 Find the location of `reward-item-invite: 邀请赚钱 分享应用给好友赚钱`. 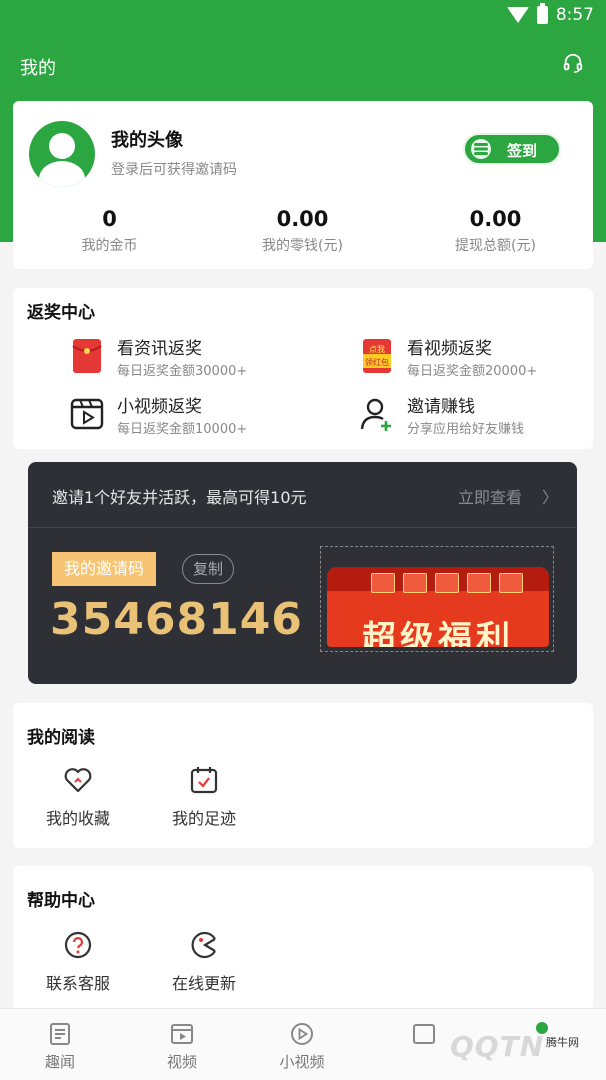

reward-item-invite: 邀请赚钱 分享应用给好友赚钱 is located at coordinates (479, 414).